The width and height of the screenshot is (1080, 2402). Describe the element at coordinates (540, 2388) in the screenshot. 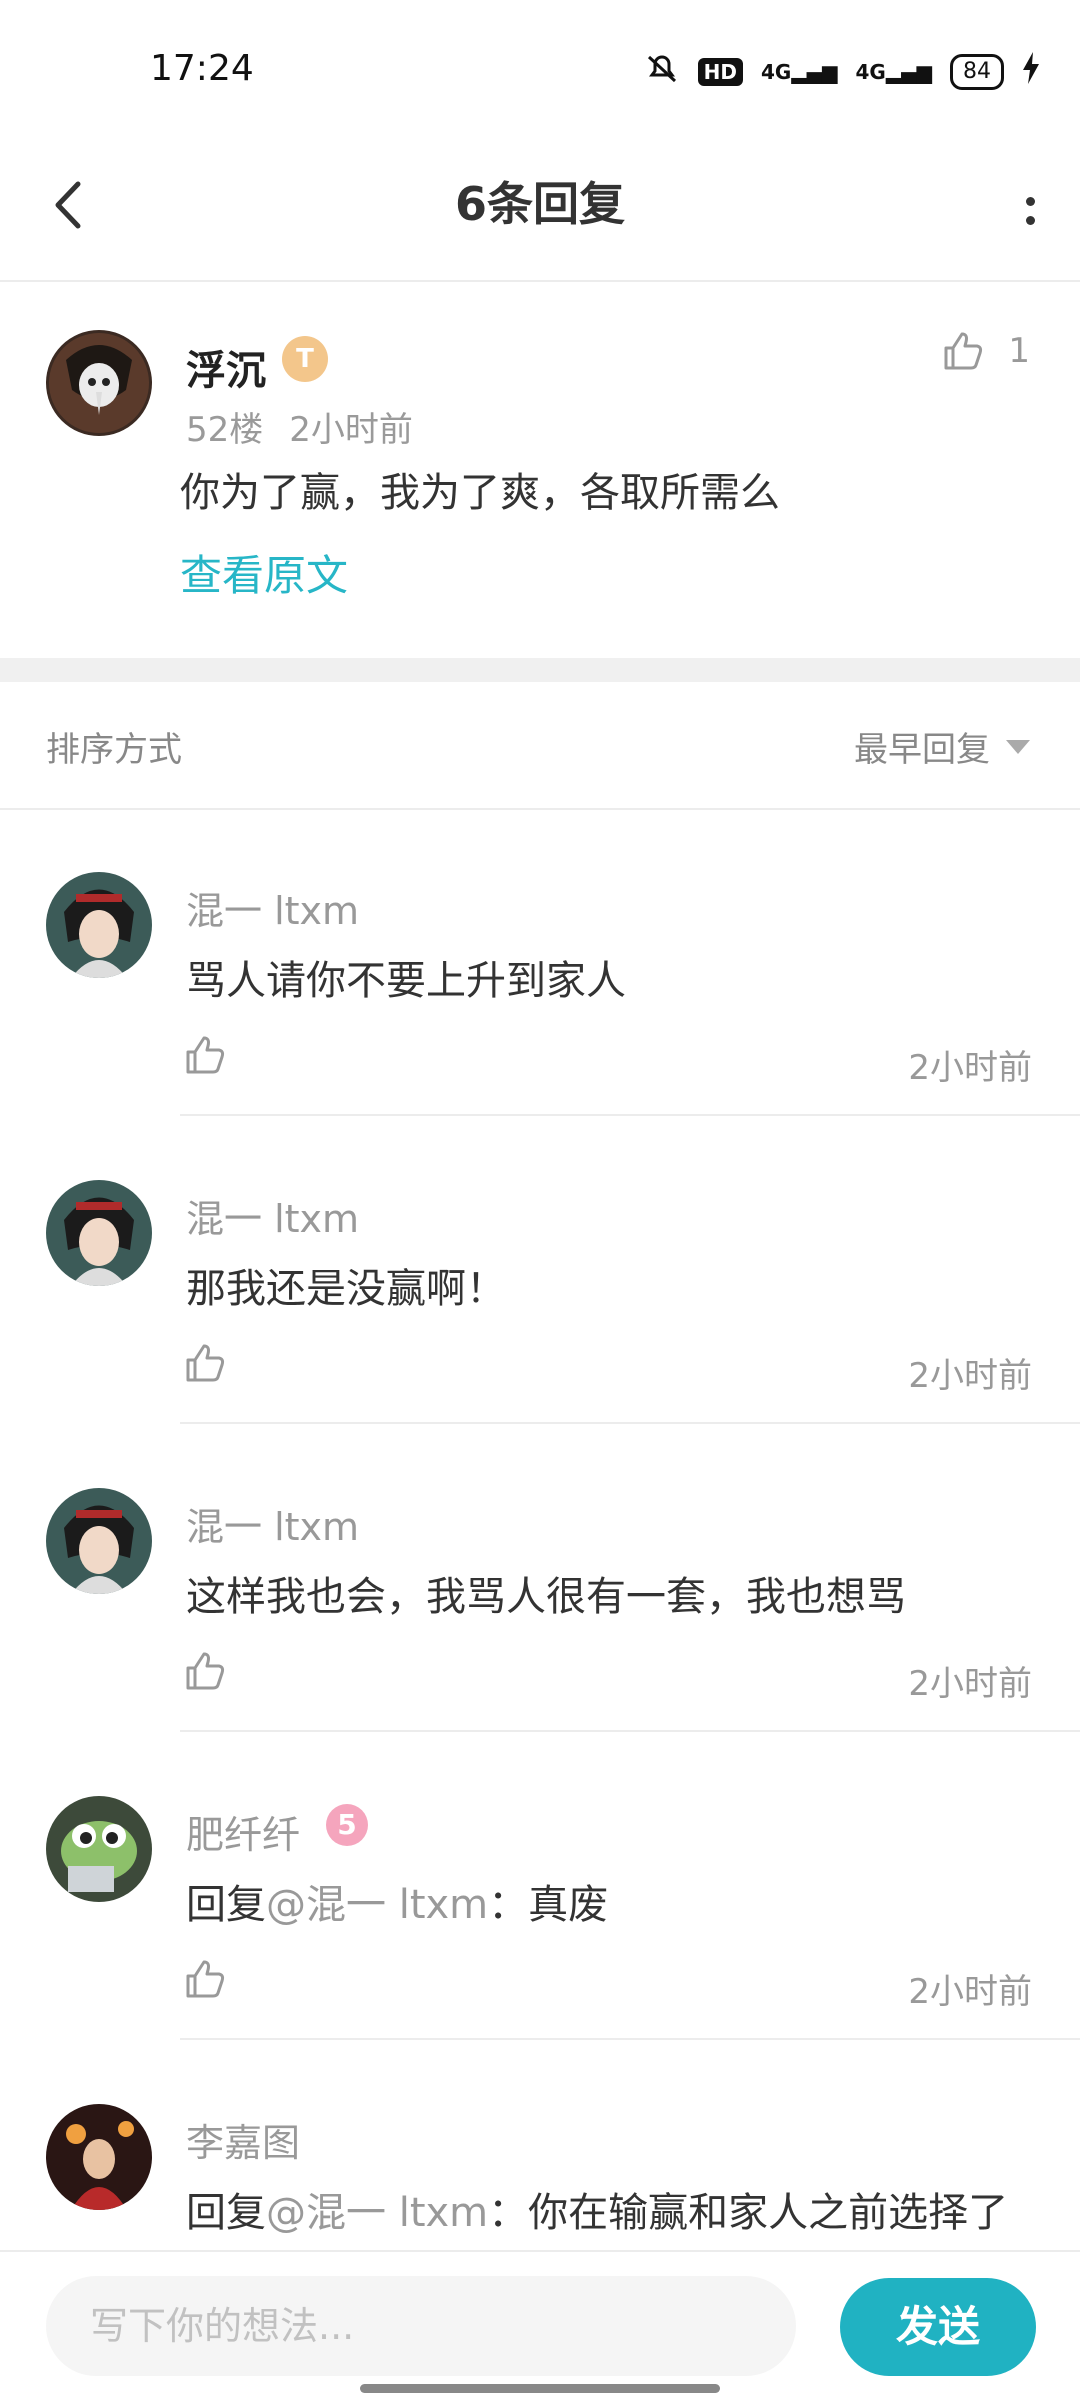

I see `home-indicator` at that location.